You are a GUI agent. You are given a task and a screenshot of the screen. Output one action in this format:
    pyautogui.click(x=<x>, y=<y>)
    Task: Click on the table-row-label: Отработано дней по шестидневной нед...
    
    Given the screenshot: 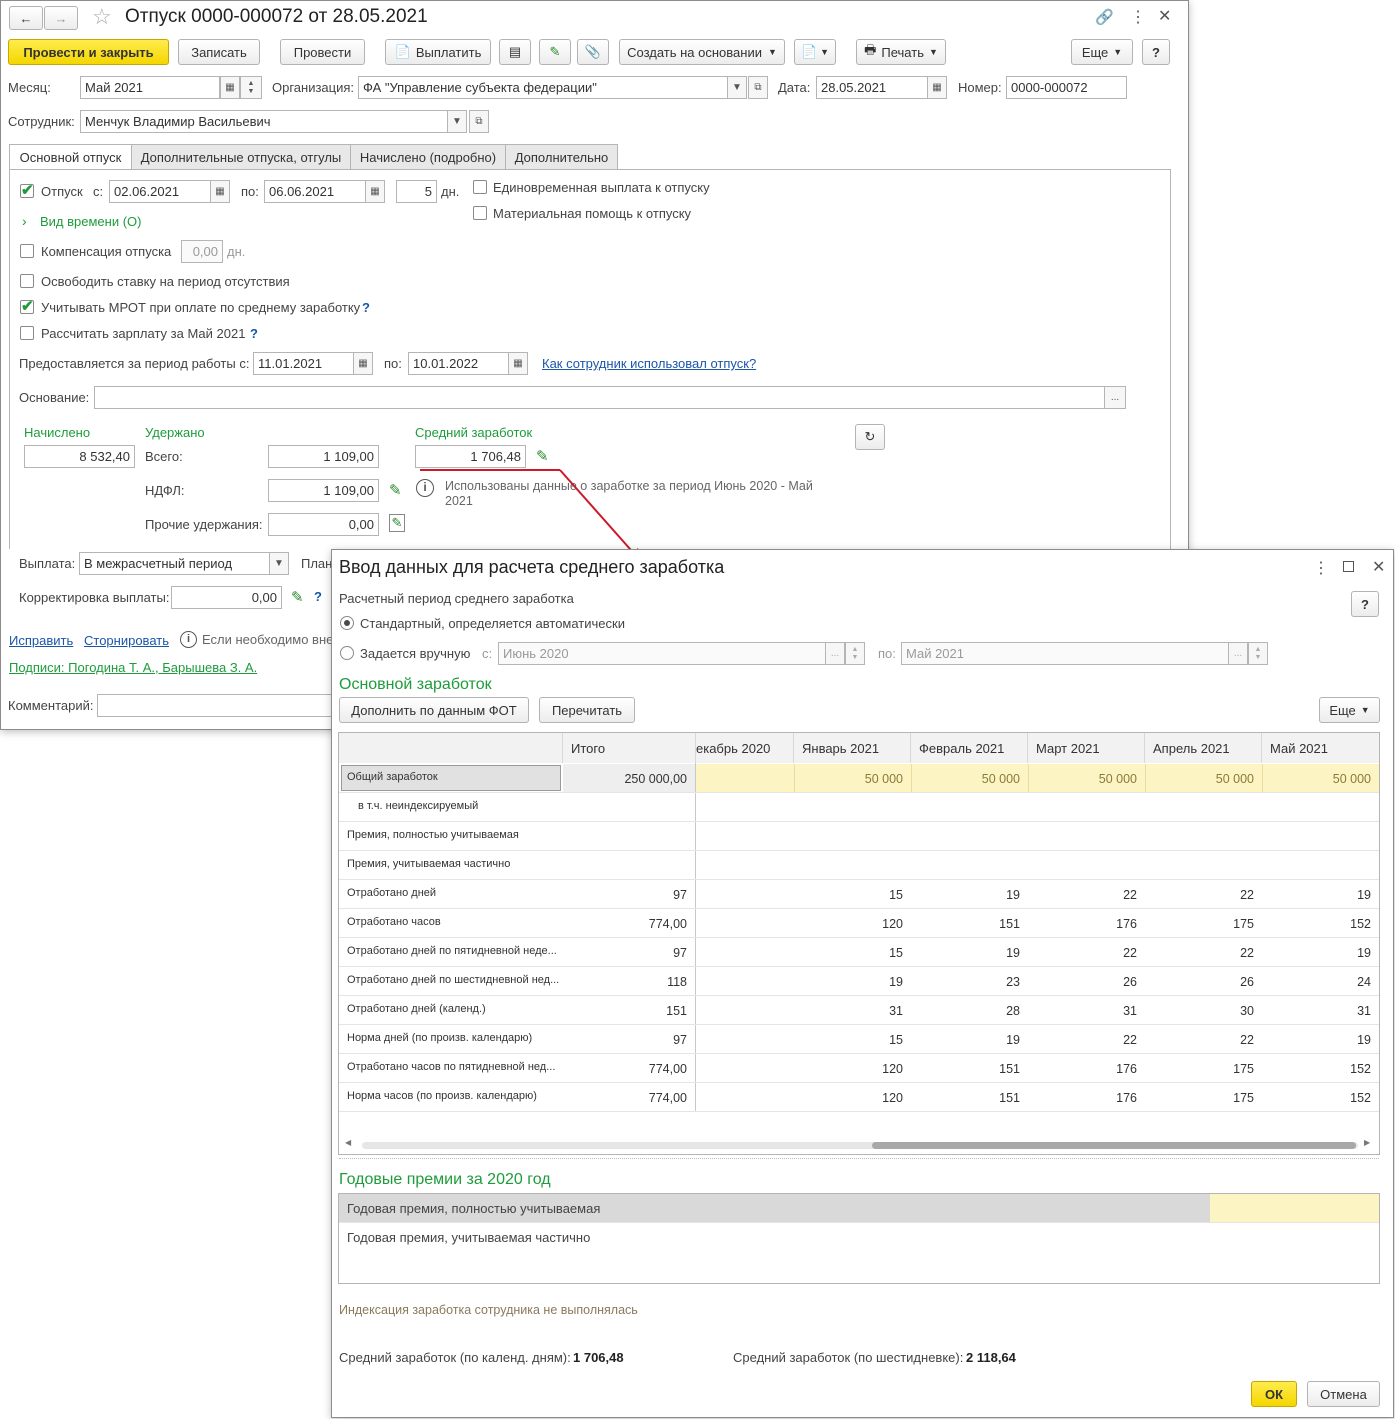 What is the action you would take?
    pyautogui.click(x=453, y=980)
    